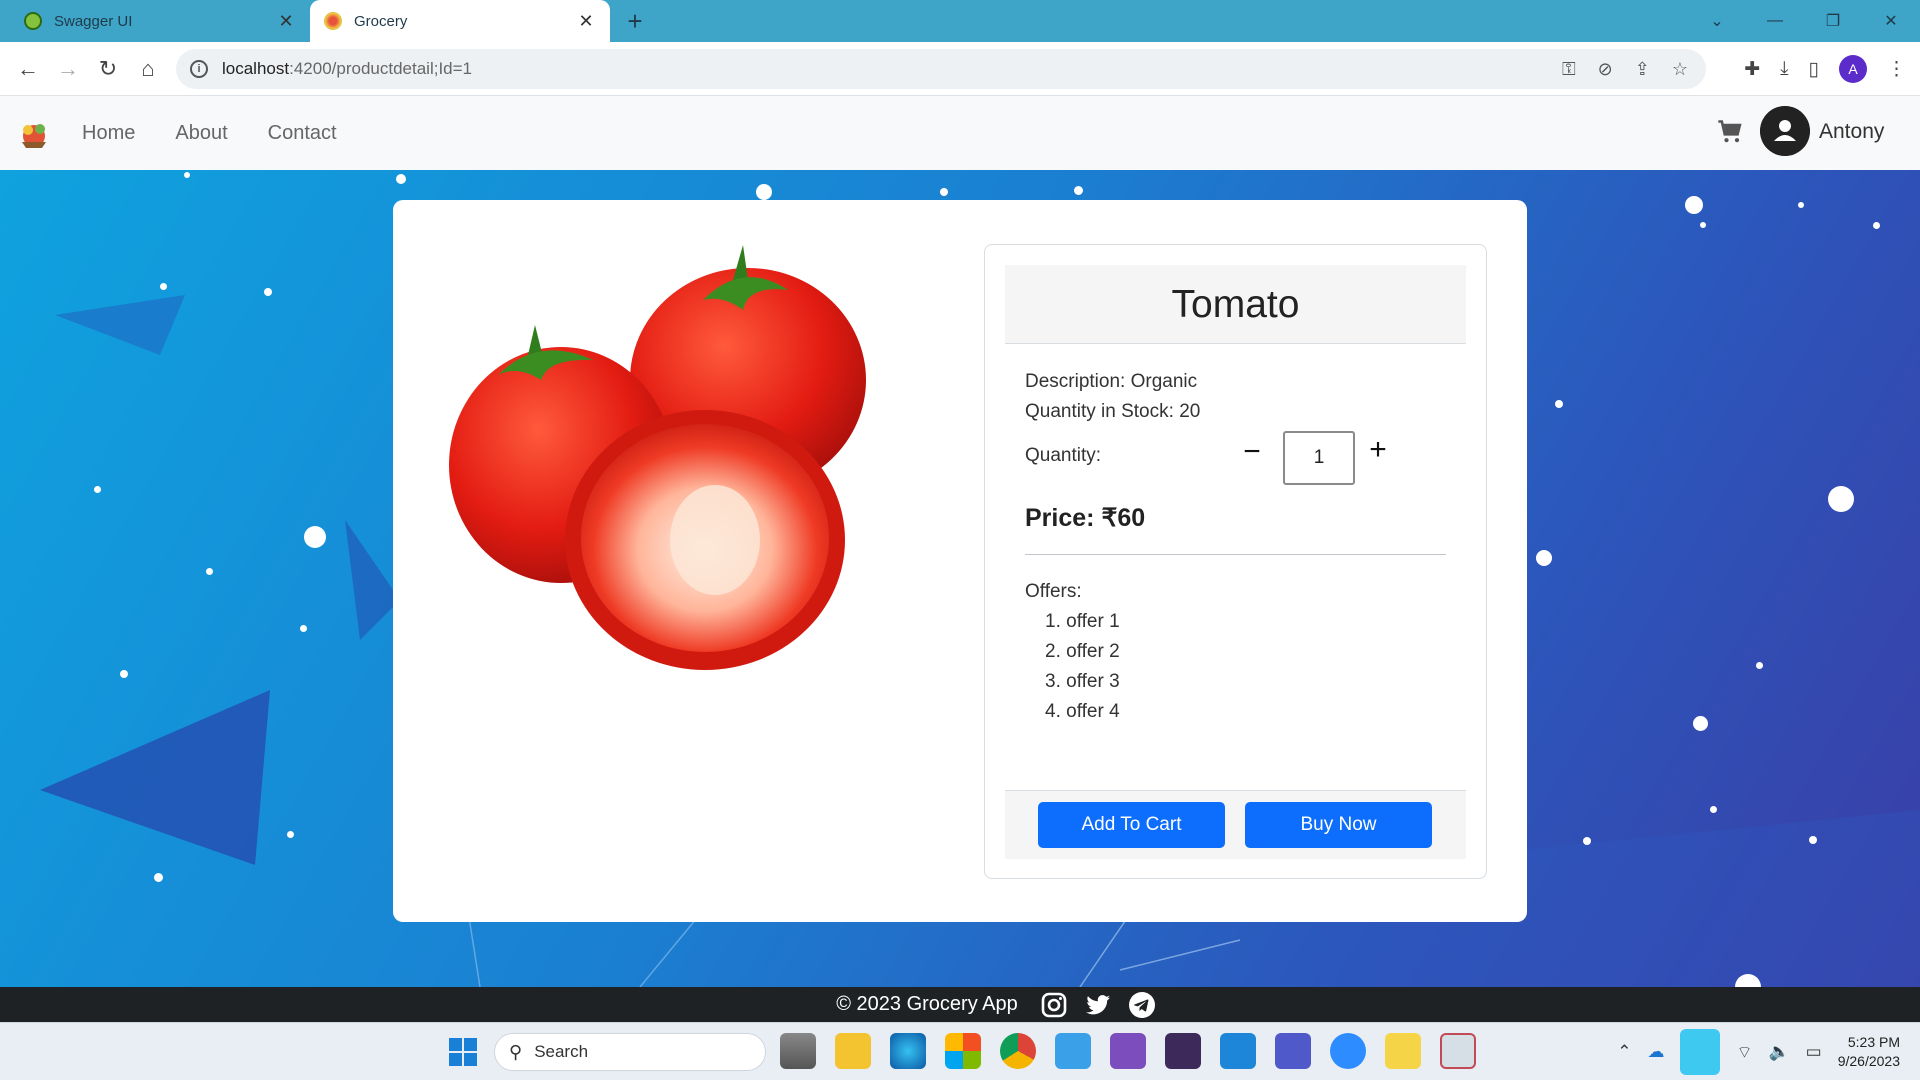 Image resolution: width=1920 pixels, height=1080 pixels. Describe the element at coordinates (381, 21) in the screenshot. I see `tab-title: Grocery` at that location.